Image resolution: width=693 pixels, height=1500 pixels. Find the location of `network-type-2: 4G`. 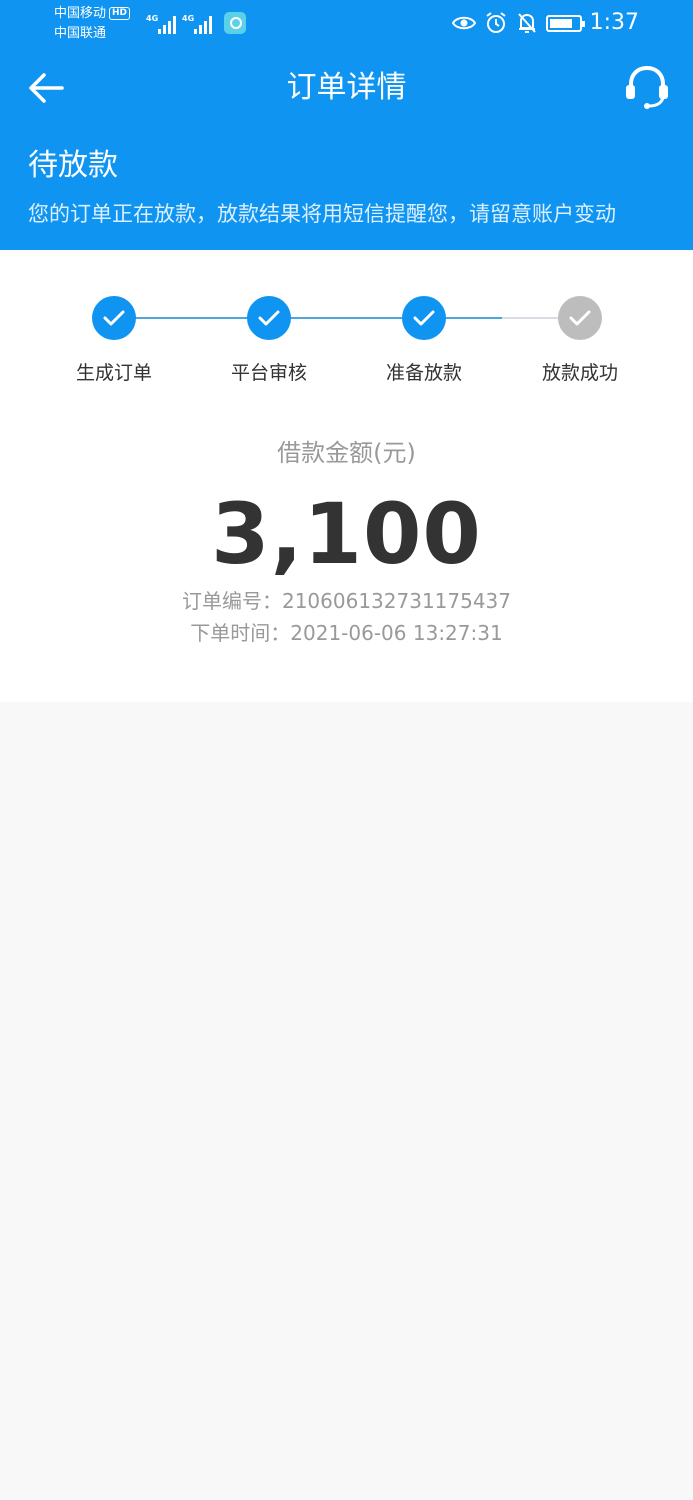

network-type-2: 4G is located at coordinates (188, 18).